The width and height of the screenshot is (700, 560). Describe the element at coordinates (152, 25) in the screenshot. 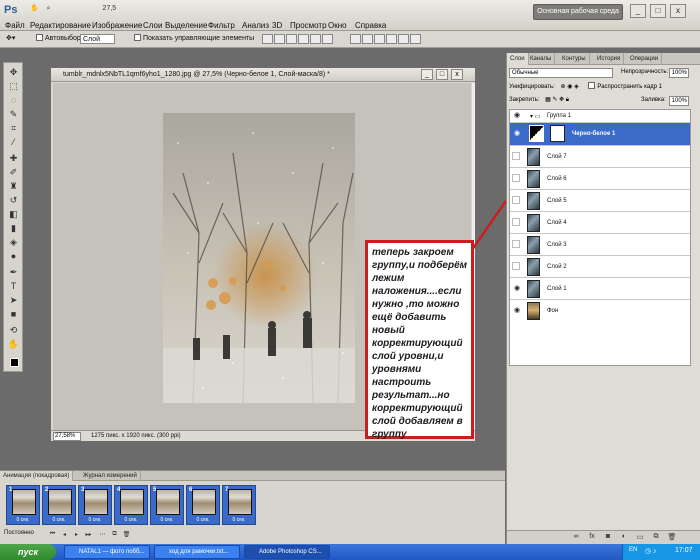

I see `menu-layers: Слои` at that location.